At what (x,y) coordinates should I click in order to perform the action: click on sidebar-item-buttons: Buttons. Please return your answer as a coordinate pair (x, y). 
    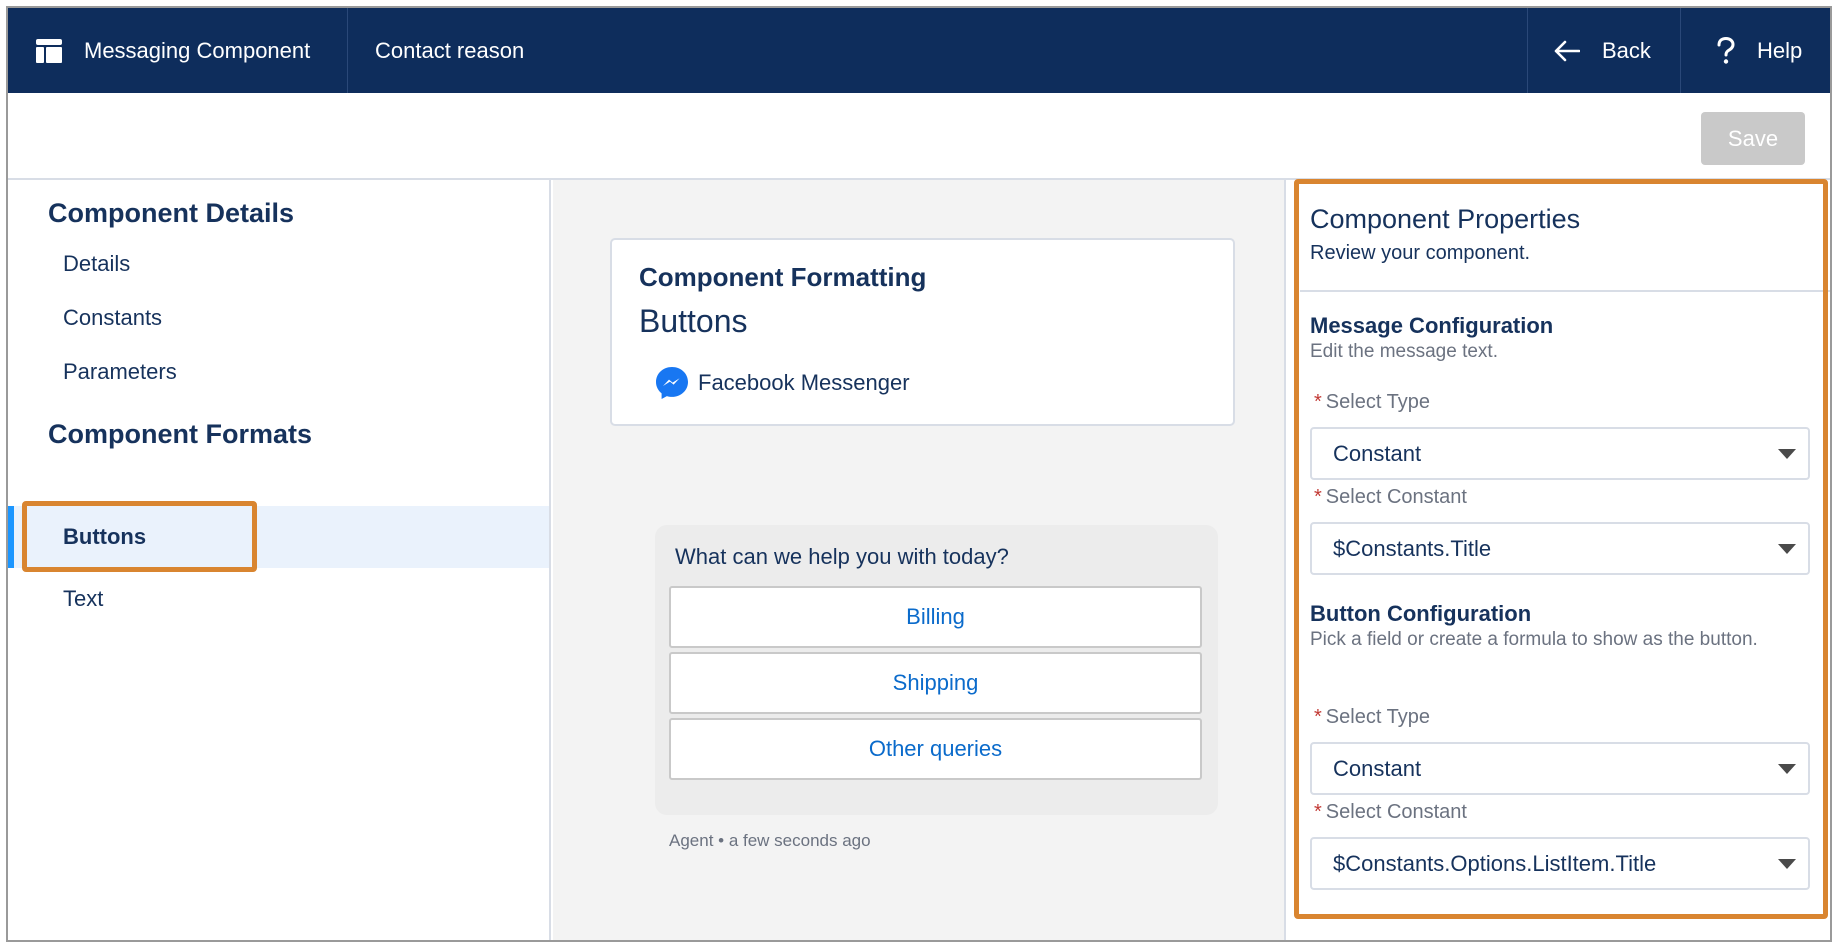
    Looking at the image, I should click on (278, 537).